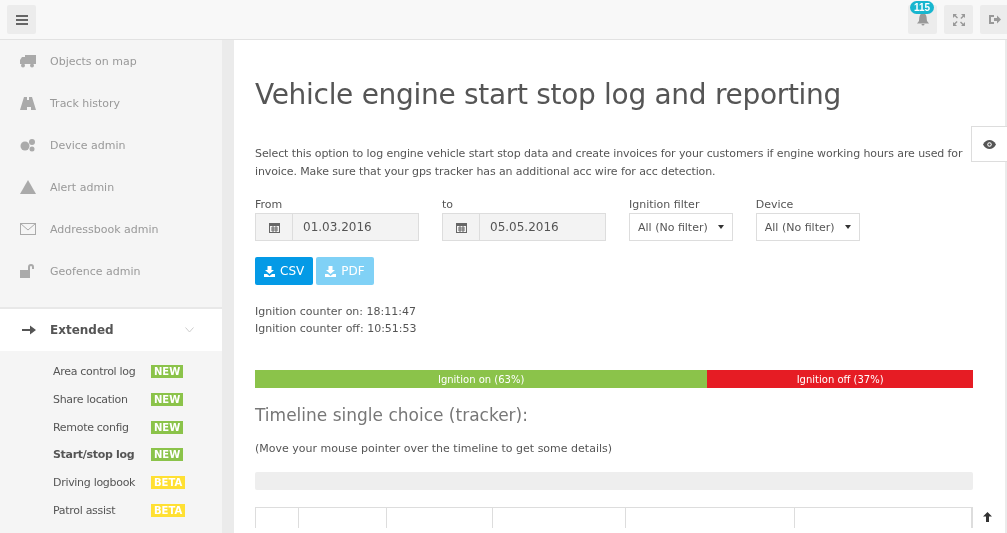 The height and width of the screenshot is (533, 1007). I want to click on envelope-icon, so click(28, 229).